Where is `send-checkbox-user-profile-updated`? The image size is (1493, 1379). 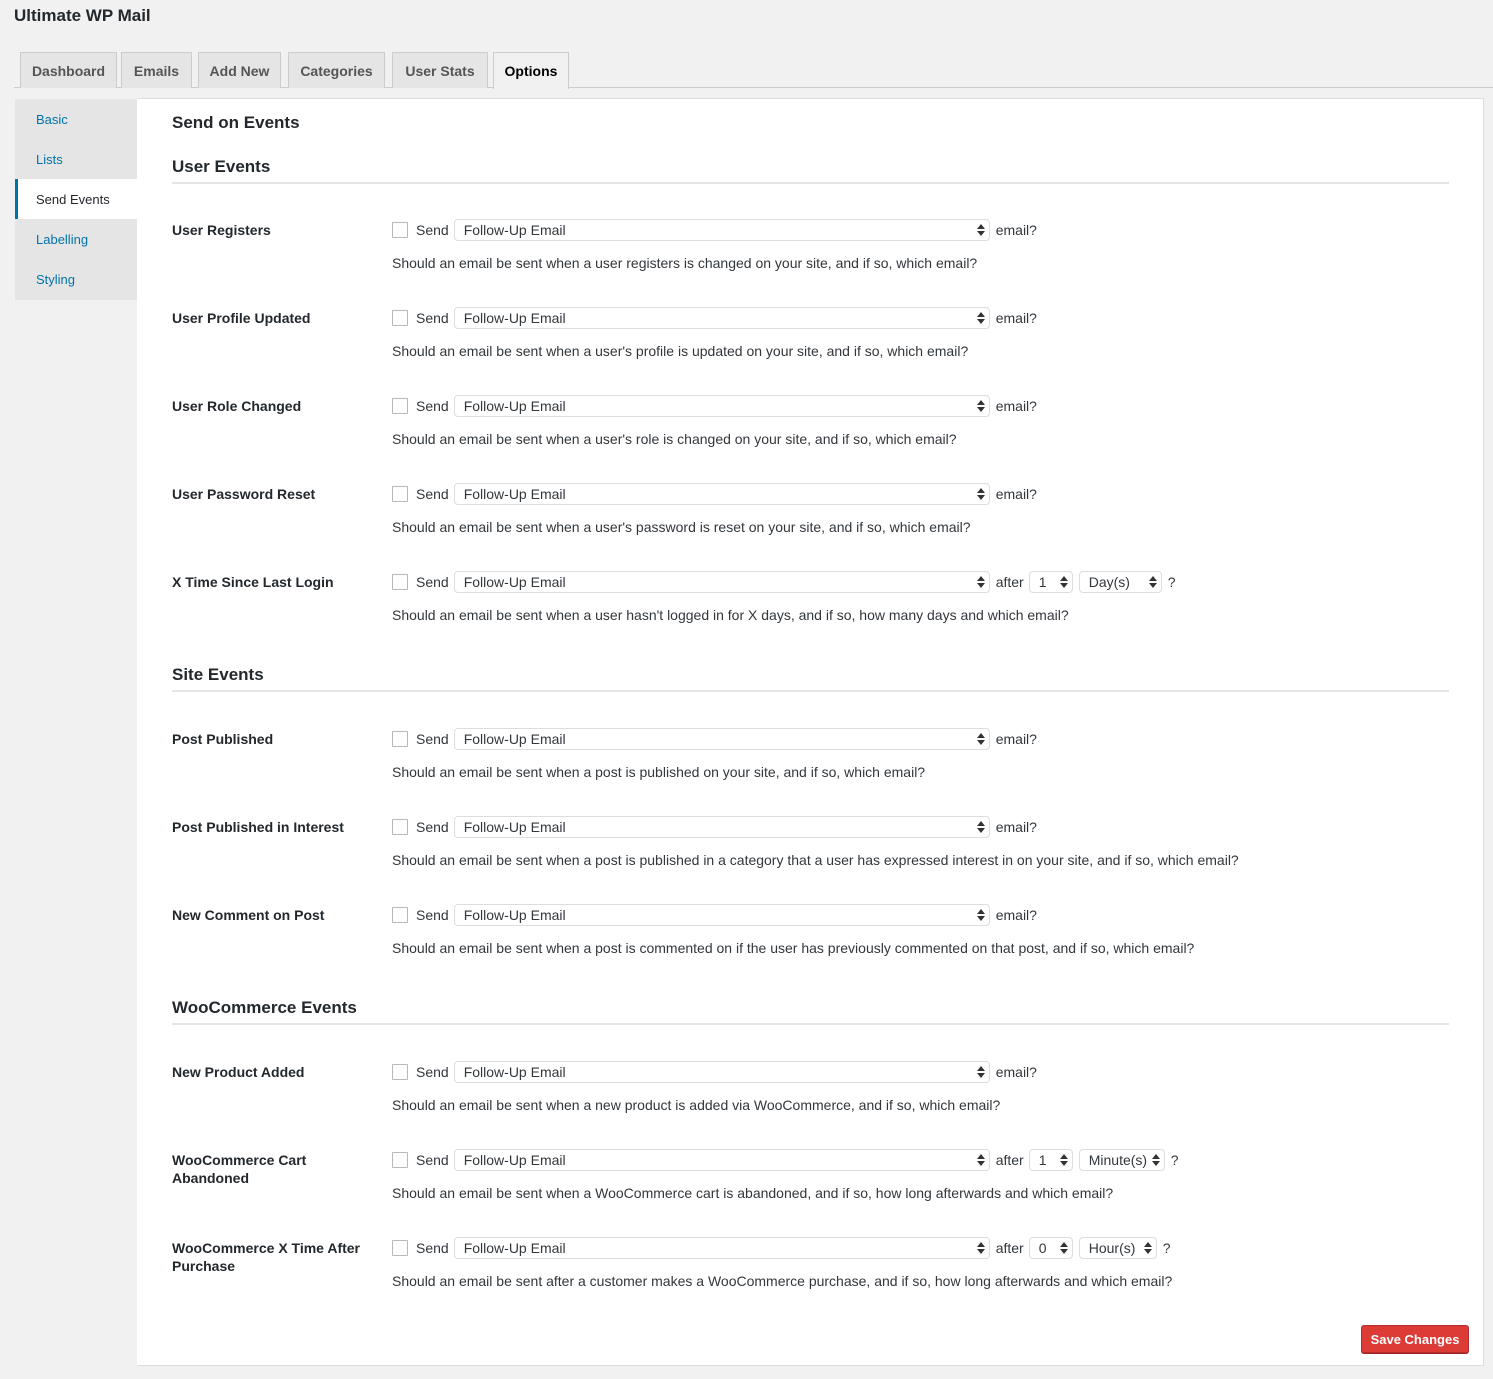 send-checkbox-user-profile-updated is located at coordinates (400, 318).